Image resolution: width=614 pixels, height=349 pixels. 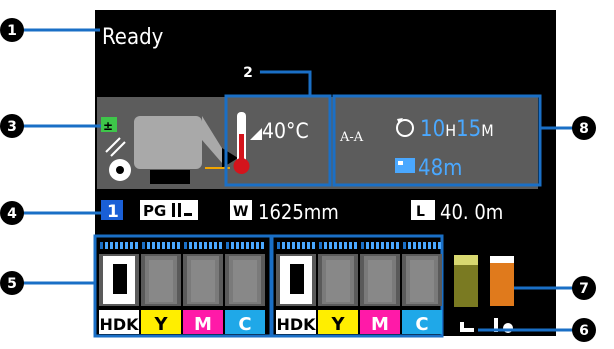 What do you see at coordinates (154, 211) in the screenshot?
I see `pg-label: PG` at bounding box center [154, 211].